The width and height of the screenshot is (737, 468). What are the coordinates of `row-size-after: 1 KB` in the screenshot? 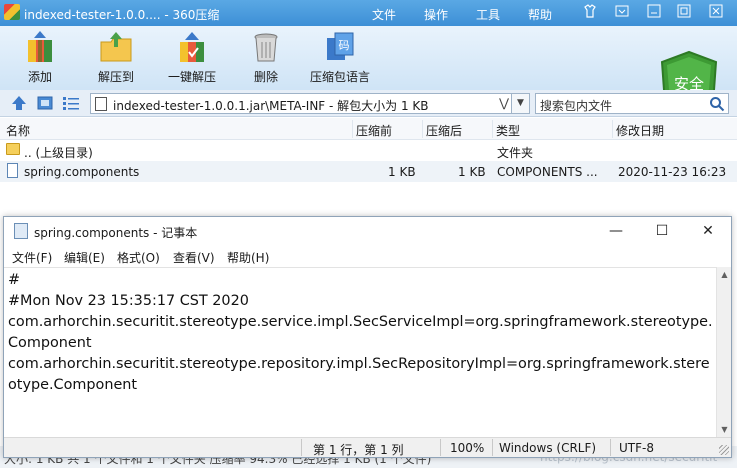 It's located at (472, 172).